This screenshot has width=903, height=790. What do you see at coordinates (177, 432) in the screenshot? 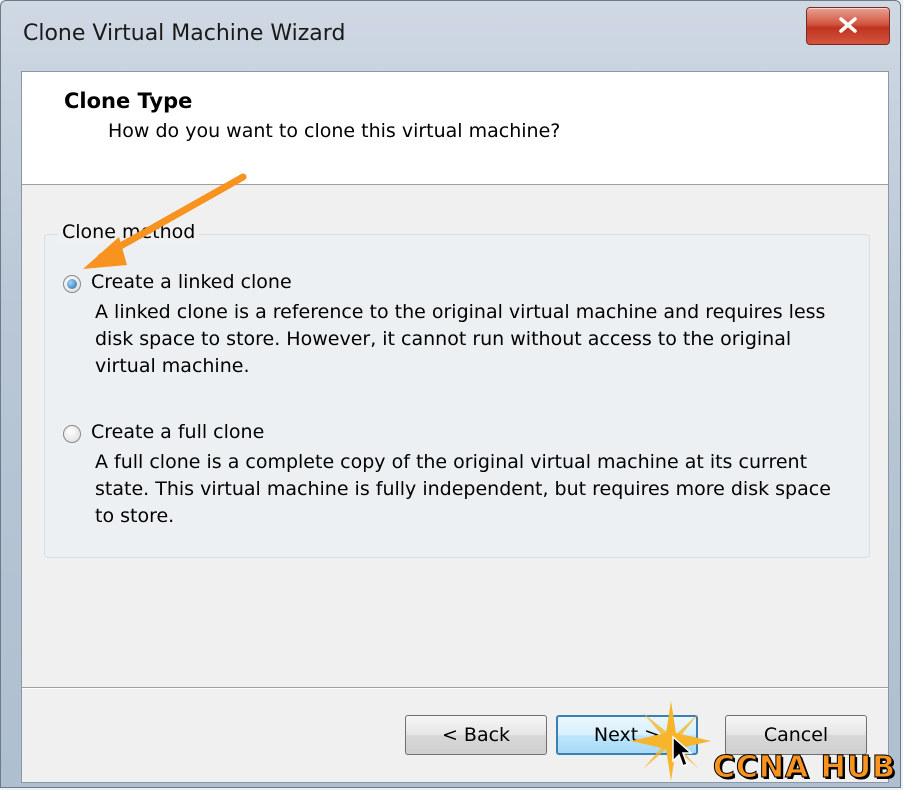
I see `full-clone-label: Create a full clone` at bounding box center [177, 432].